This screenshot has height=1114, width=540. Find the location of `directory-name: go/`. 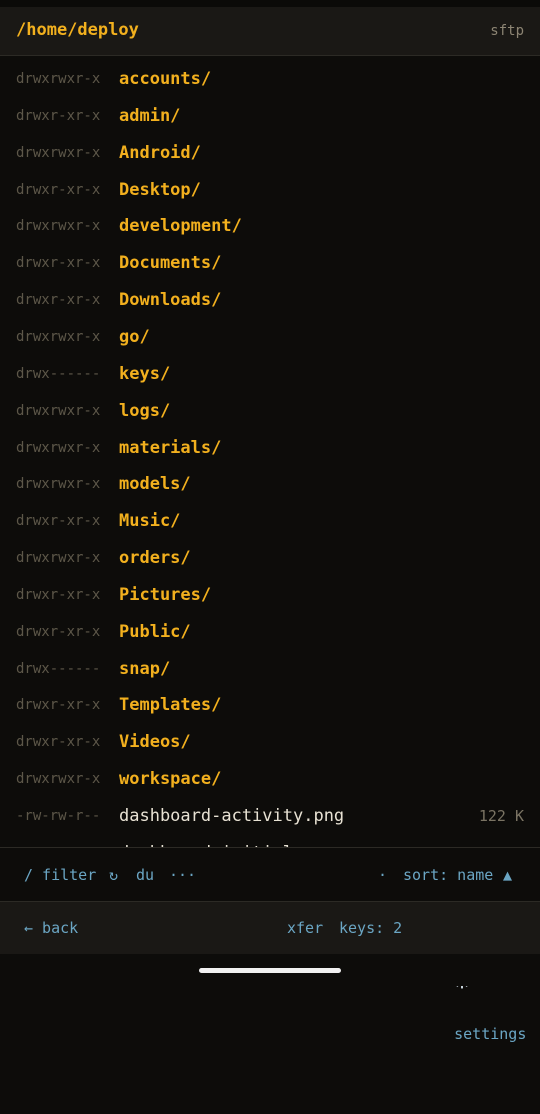

directory-name: go/ is located at coordinates (134, 337).